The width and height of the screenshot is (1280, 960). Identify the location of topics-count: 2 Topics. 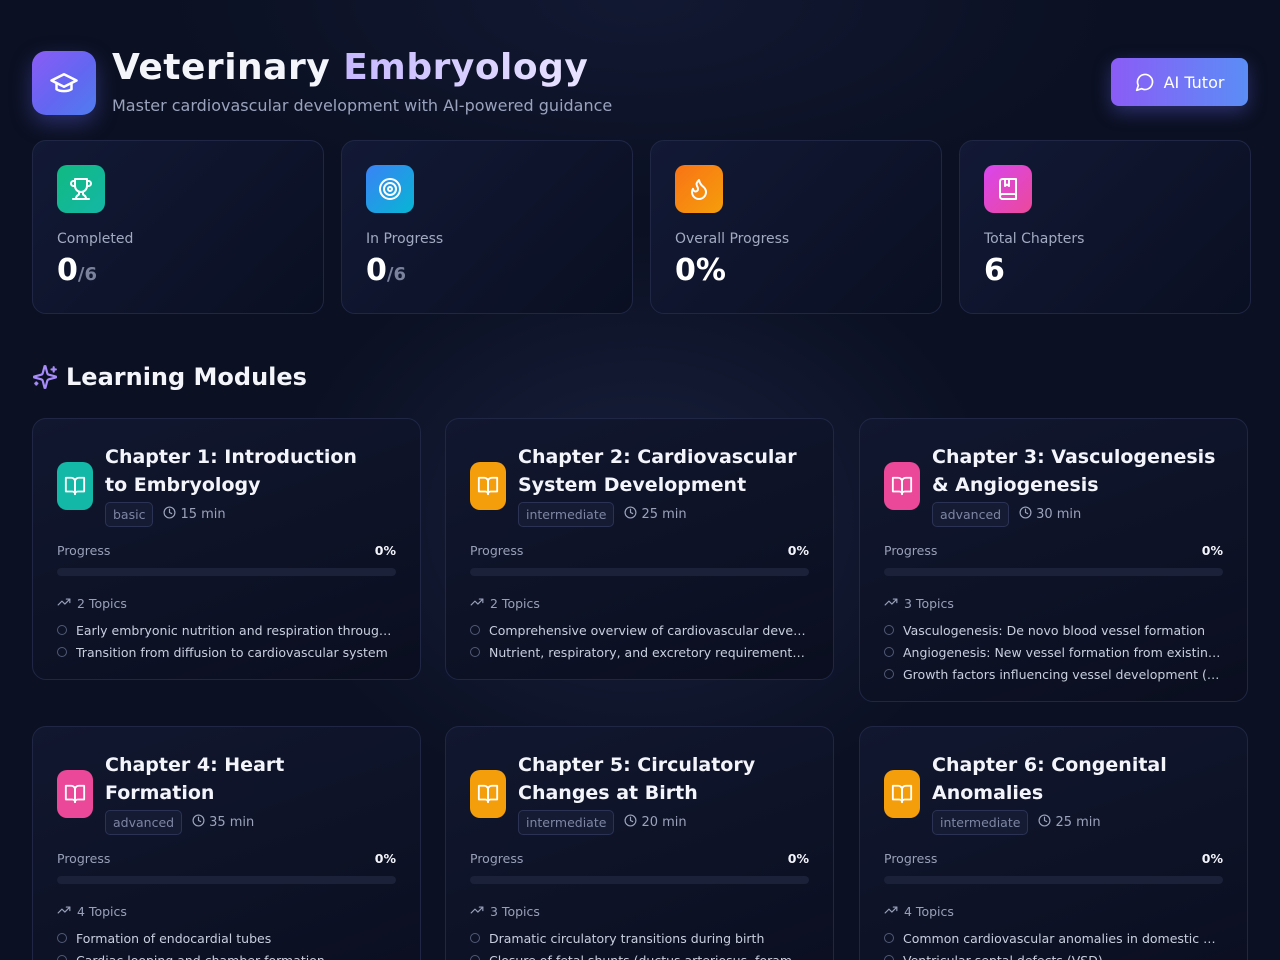
(639, 603).